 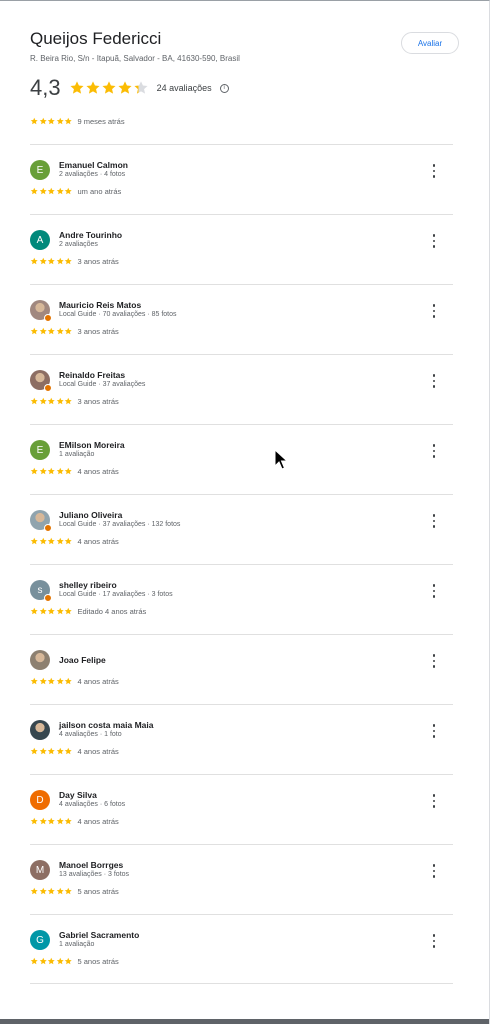 What do you see at coordinates (40, 240) in the screenshot?
I see `avatar: A` at bounding box center [40, 240].